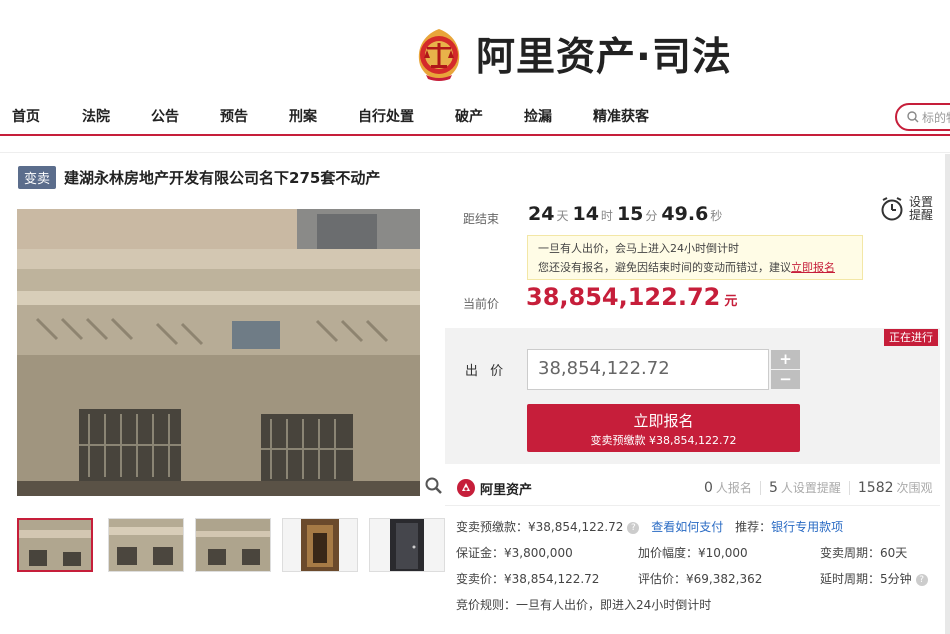 The image size is (950, 634). I want to click on main-nav: 首页 法院 公告 预告 刑案 自行处置 破产 捡漏 精准获客, so click(475, 116).